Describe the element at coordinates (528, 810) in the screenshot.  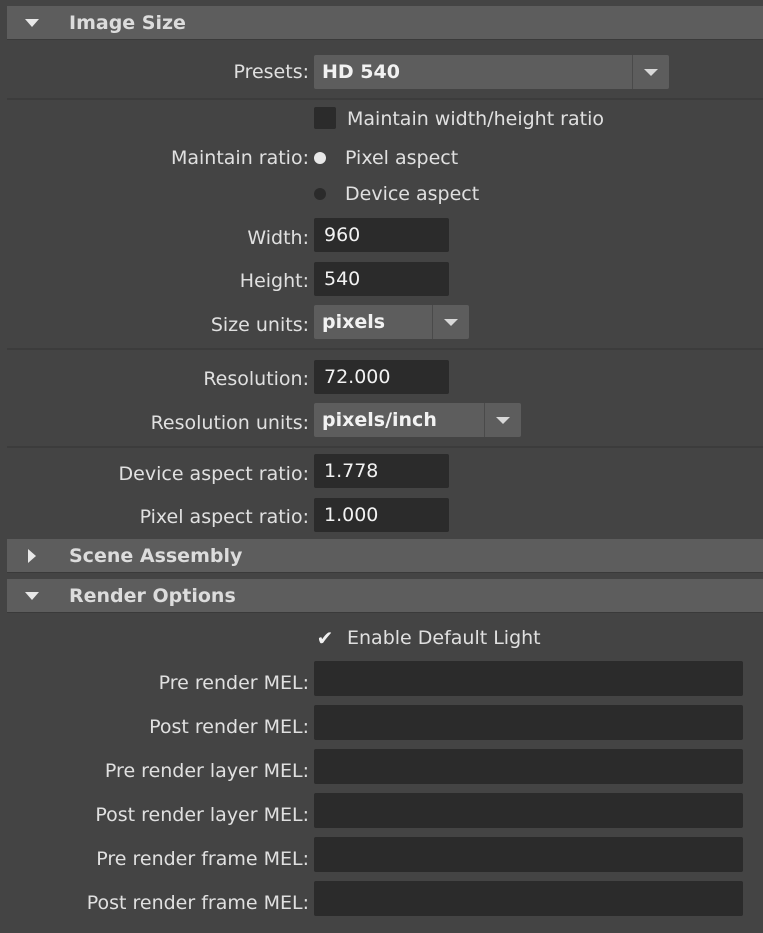
I see `post-render-layer-mel-input` at that location.